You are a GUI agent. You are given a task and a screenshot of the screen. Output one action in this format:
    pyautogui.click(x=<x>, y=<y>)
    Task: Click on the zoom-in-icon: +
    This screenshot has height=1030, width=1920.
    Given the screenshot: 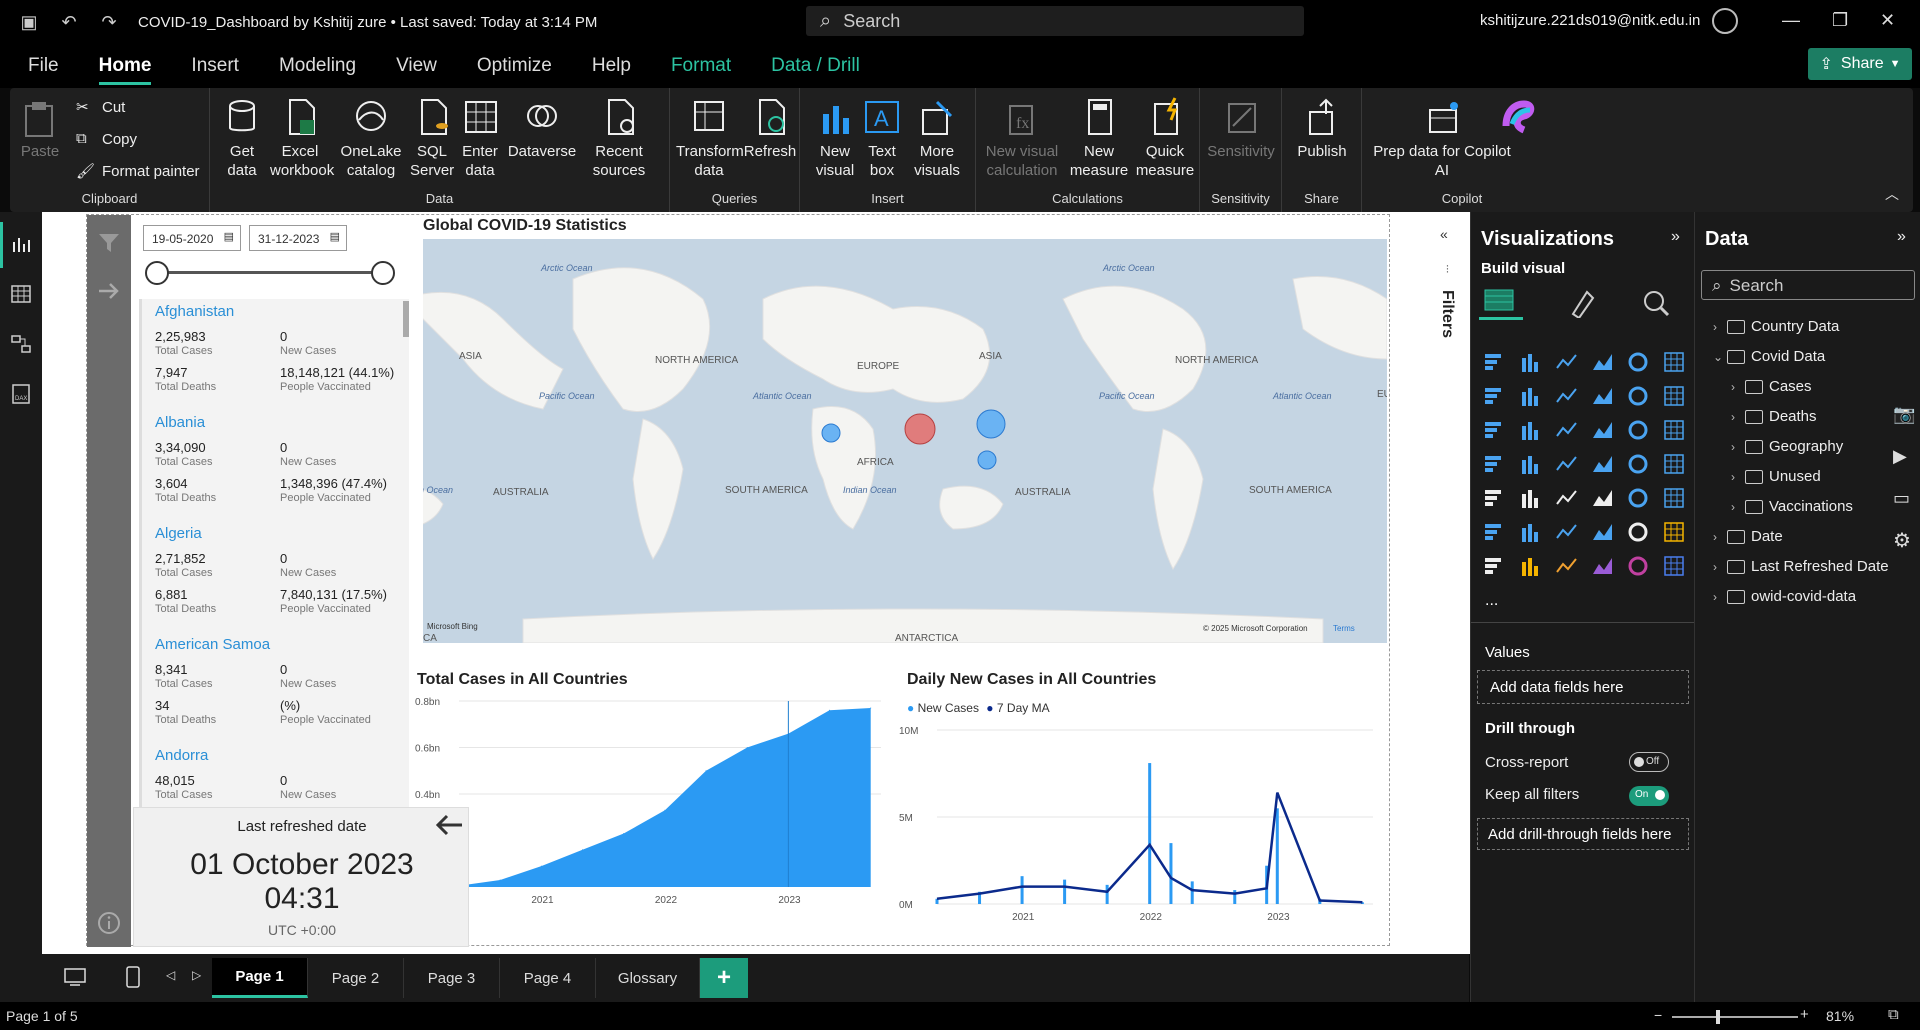 What is the action you would take?
    pyautogui.click(x=1804, y=1014)
    